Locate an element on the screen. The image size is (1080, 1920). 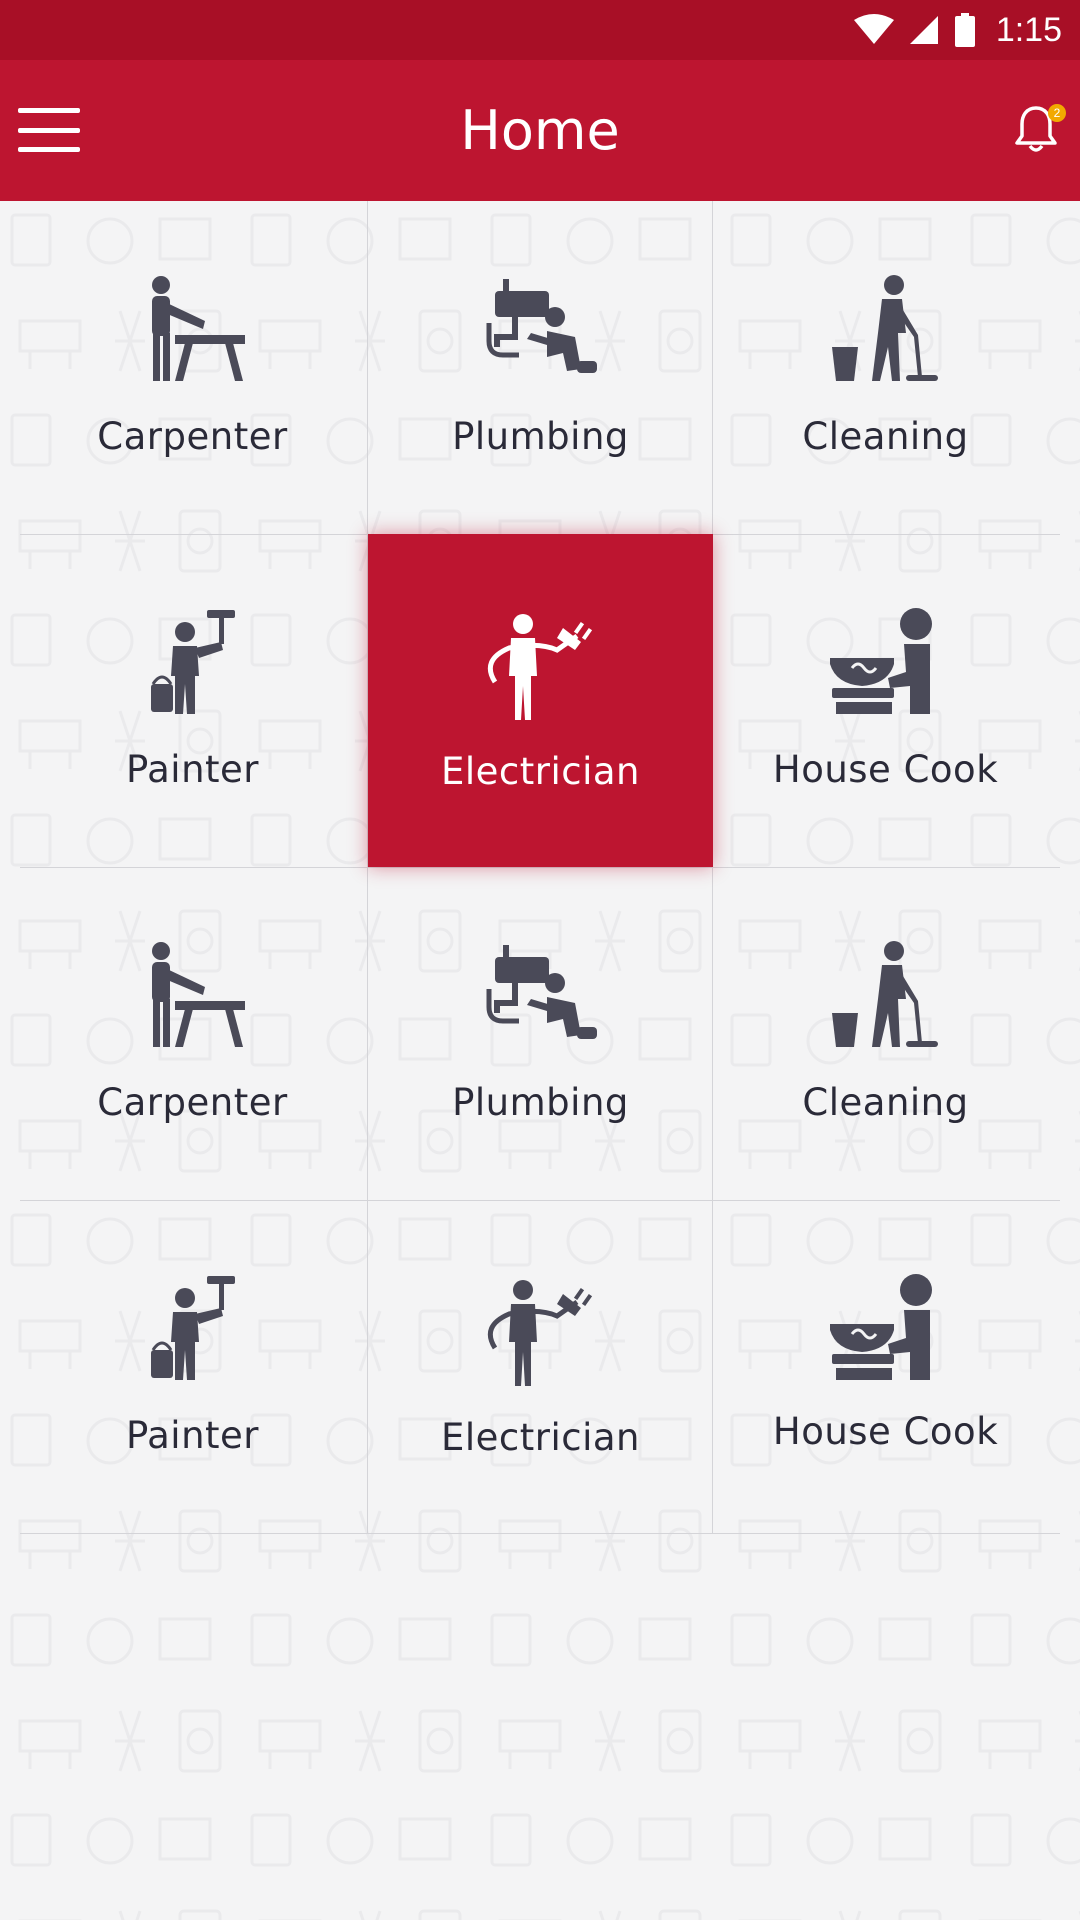
page-title: Home is located at coordinates (540, 130).